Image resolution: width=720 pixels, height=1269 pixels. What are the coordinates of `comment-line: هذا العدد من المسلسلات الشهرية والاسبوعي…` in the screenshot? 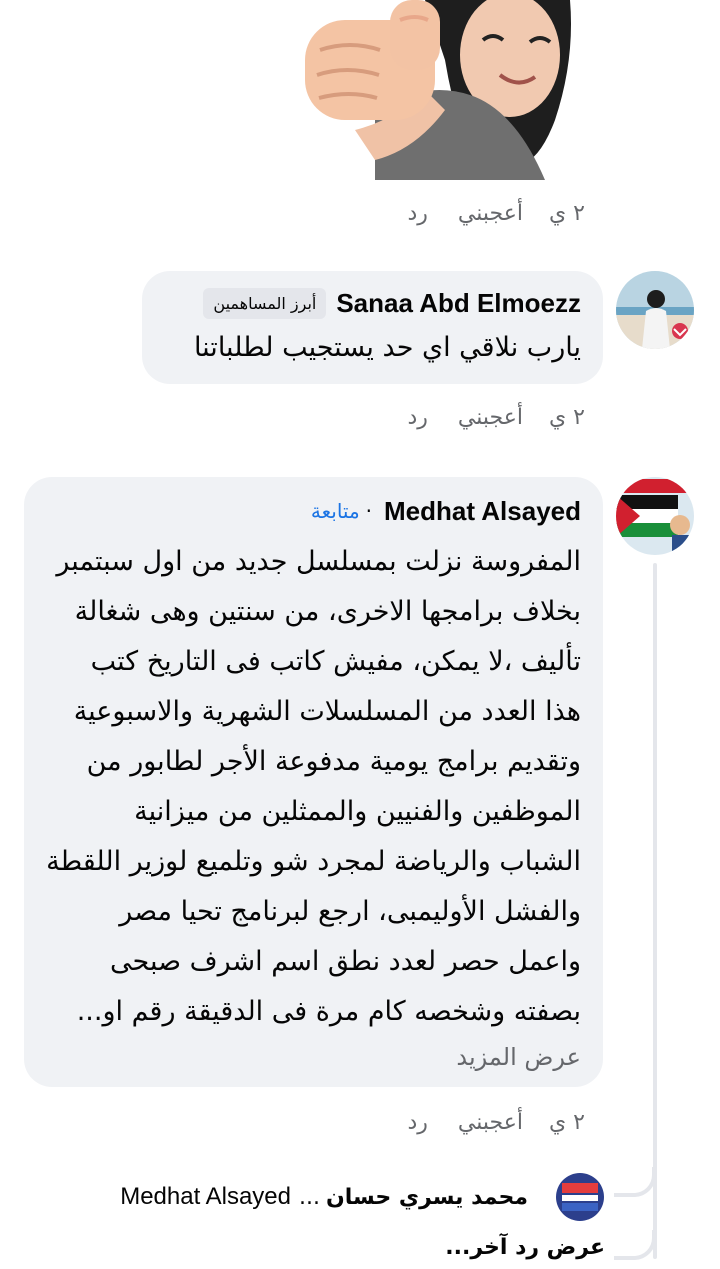 It's located at (327, 711).